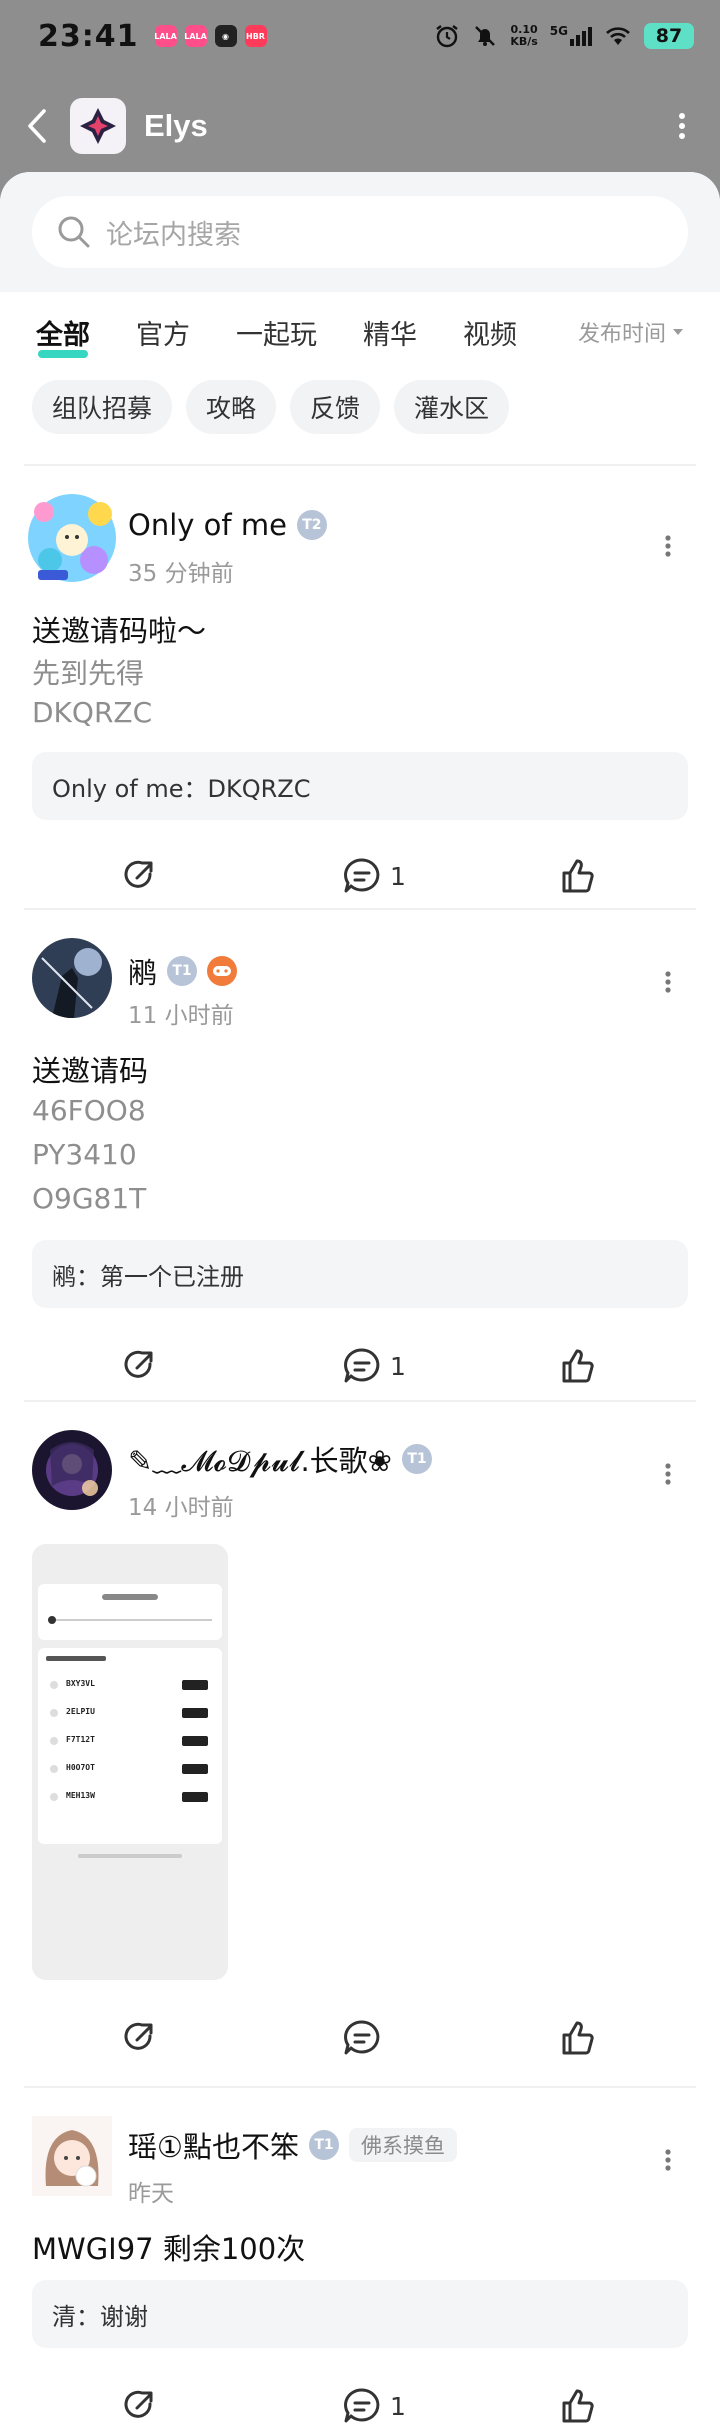 The image size is (720, 2432). I want to click on tab-featured: 精华, so click(390, 332).